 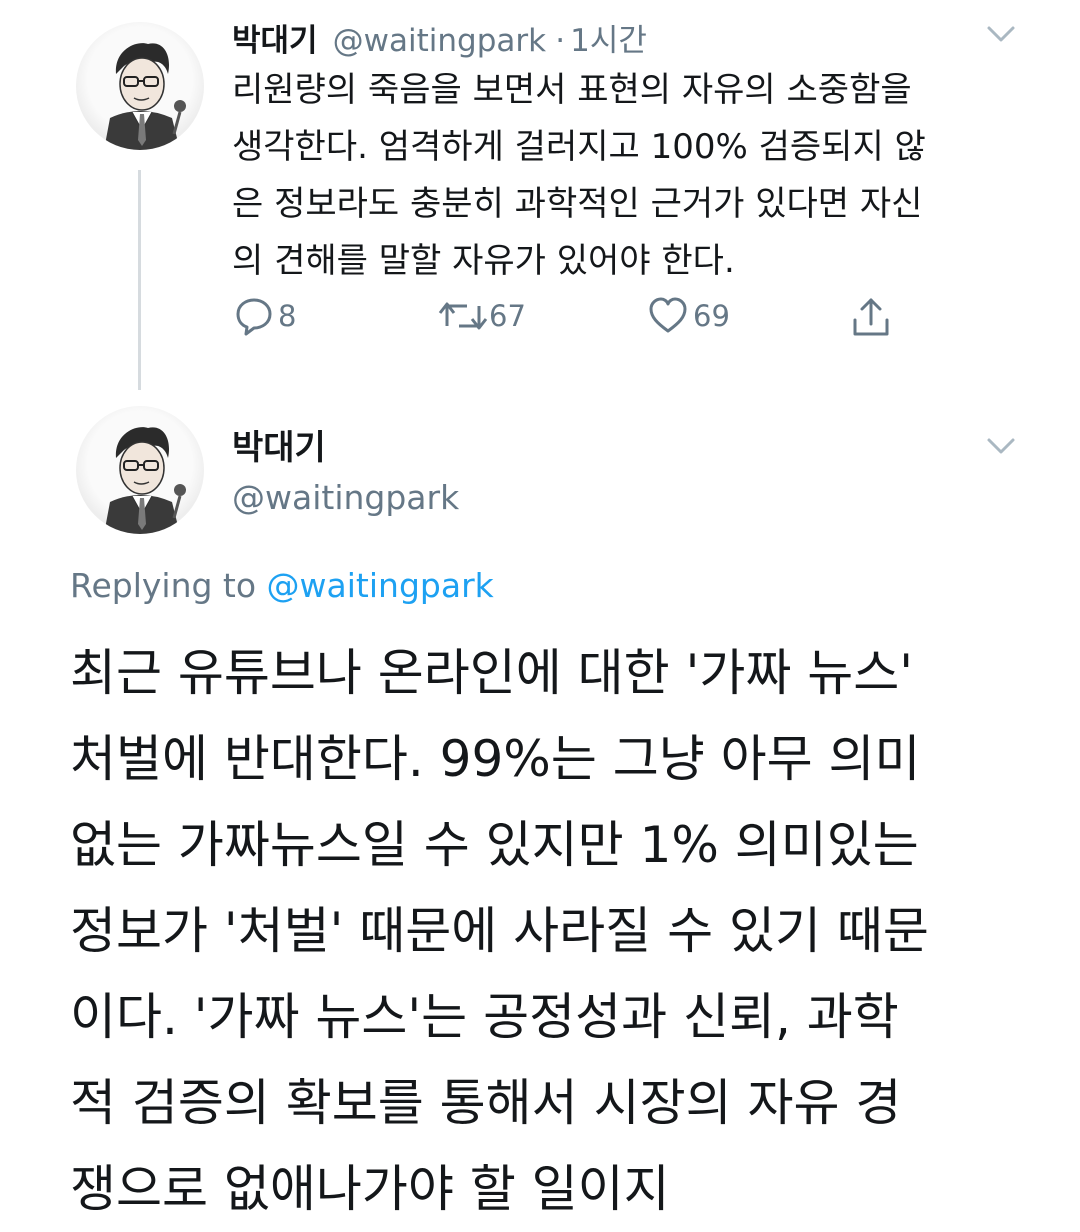 What do you see at coordinates (579, 147) in the screenshot?
I see `parent-text-line: 생각한다. 엄격하게 걸러지고 100% 검증되지 않` at bounding box center [579, 147].